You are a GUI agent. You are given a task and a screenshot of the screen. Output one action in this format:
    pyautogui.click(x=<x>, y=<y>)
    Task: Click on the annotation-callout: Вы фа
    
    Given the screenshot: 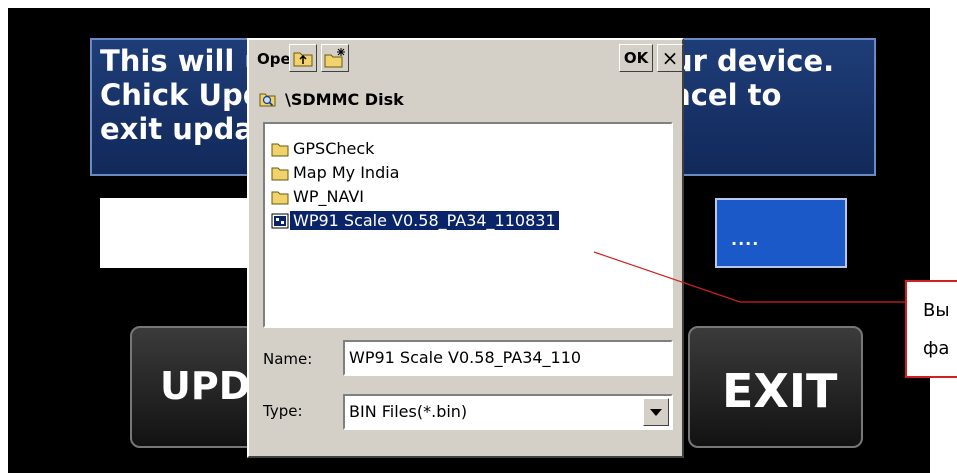 What is the action you would take?
    pyautogui.click(x=931, y=329)
    